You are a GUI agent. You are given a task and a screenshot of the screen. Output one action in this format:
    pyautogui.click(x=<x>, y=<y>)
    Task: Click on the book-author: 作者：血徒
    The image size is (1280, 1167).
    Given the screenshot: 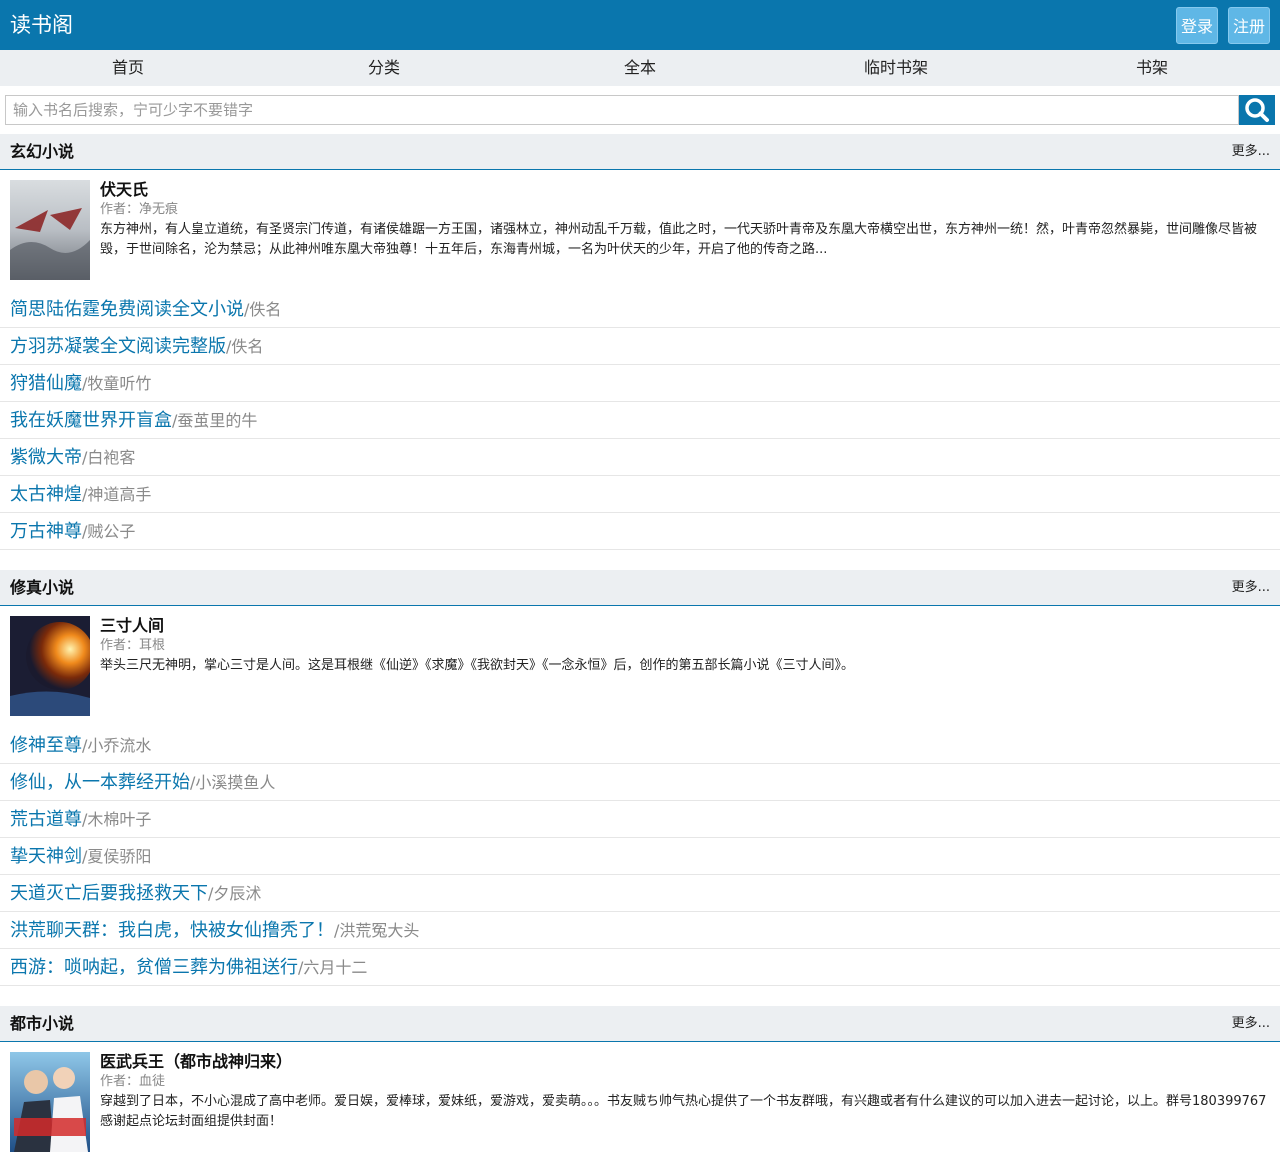 What is the action you would take?
    pyautogui.click(x=133, y=1081)
    